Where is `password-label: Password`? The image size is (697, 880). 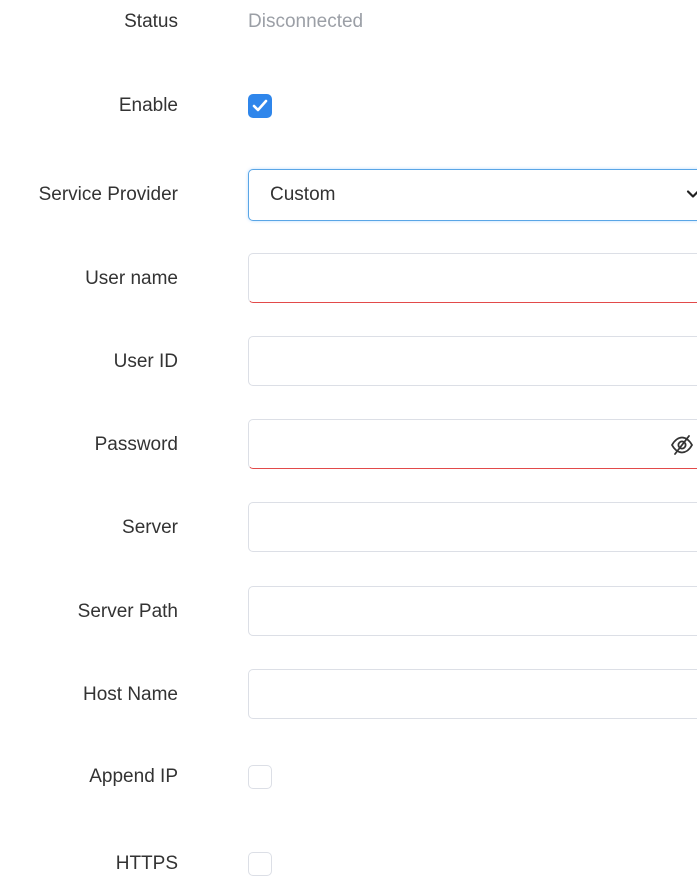
password-label: Password is located at coordinates (136, 444).